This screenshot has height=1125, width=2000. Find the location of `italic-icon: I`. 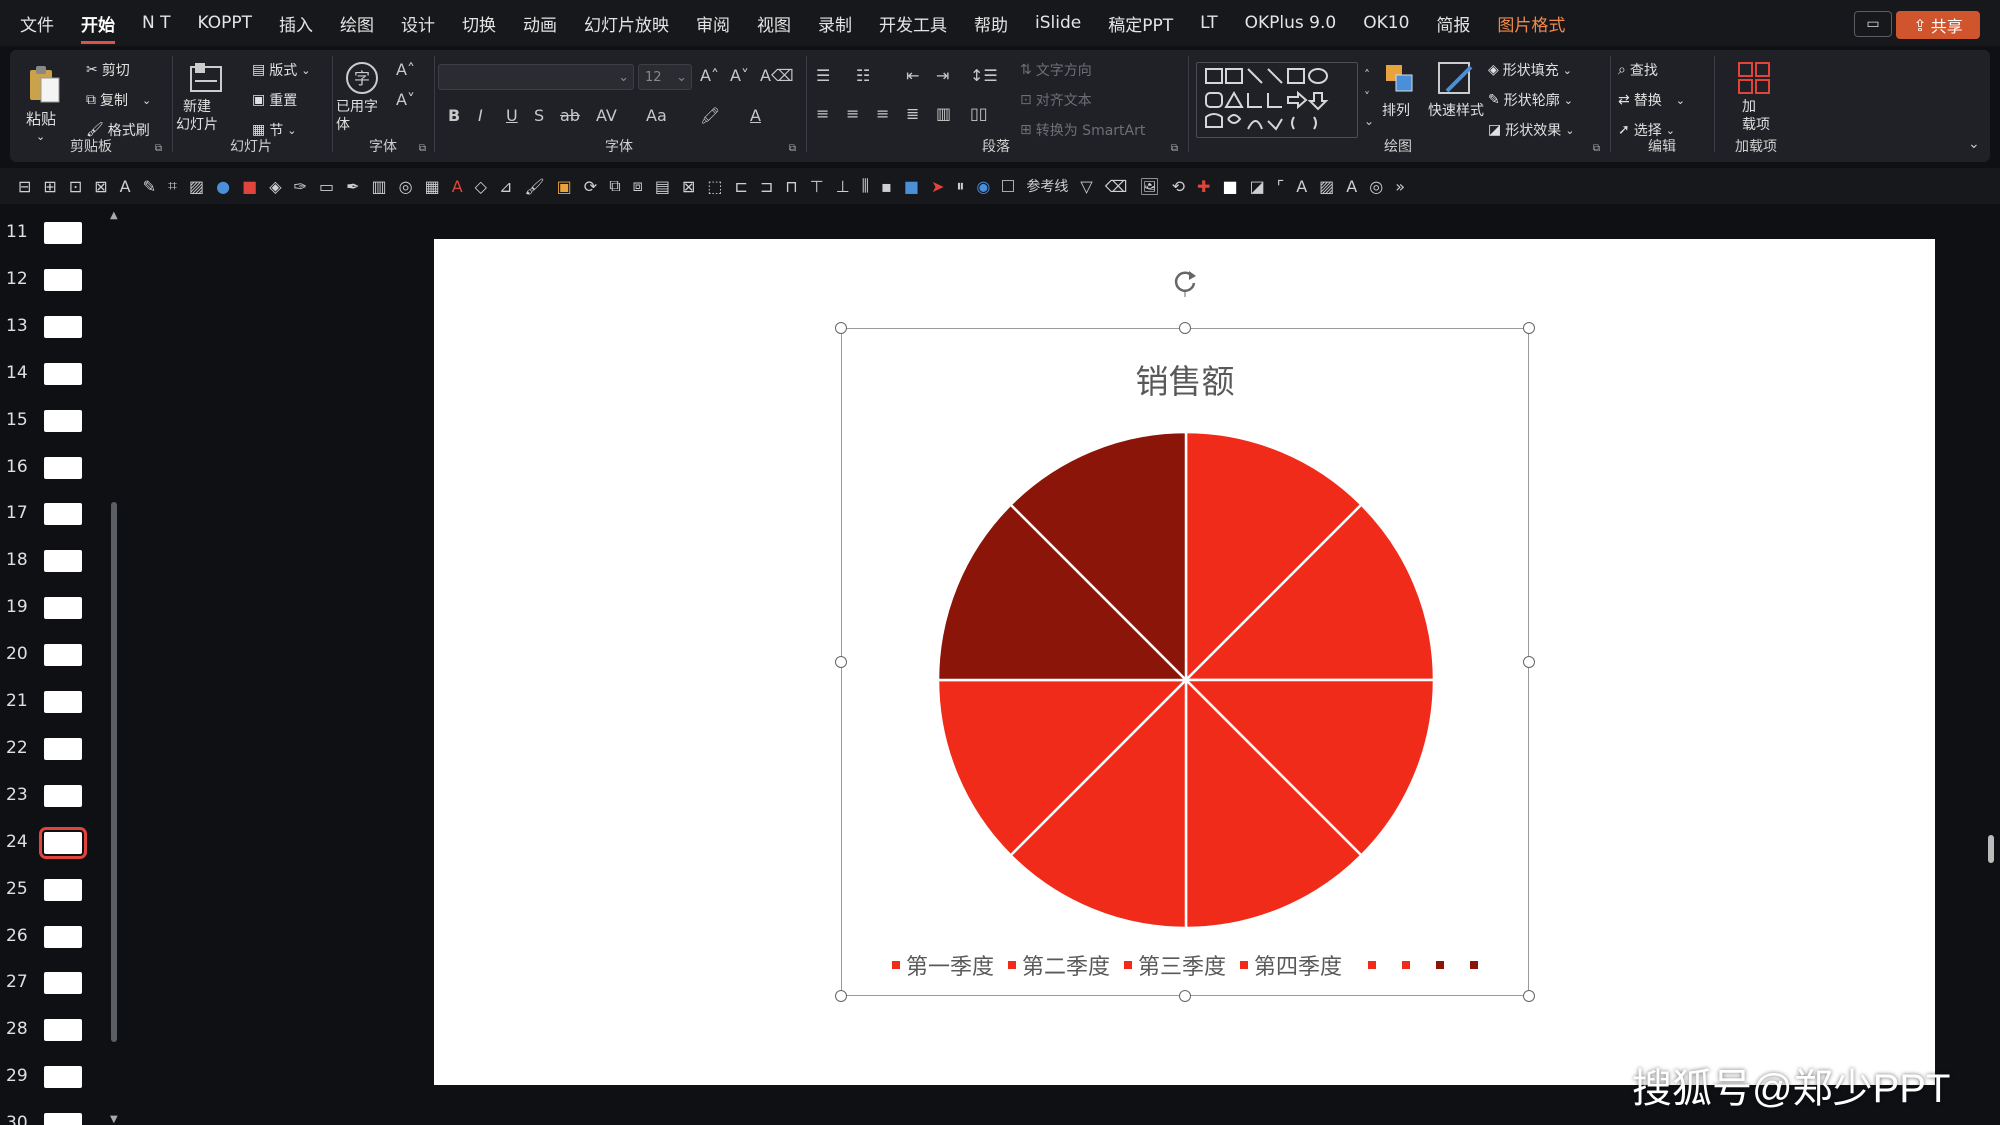

italic-icon: I is located at coordinates (480, 115).